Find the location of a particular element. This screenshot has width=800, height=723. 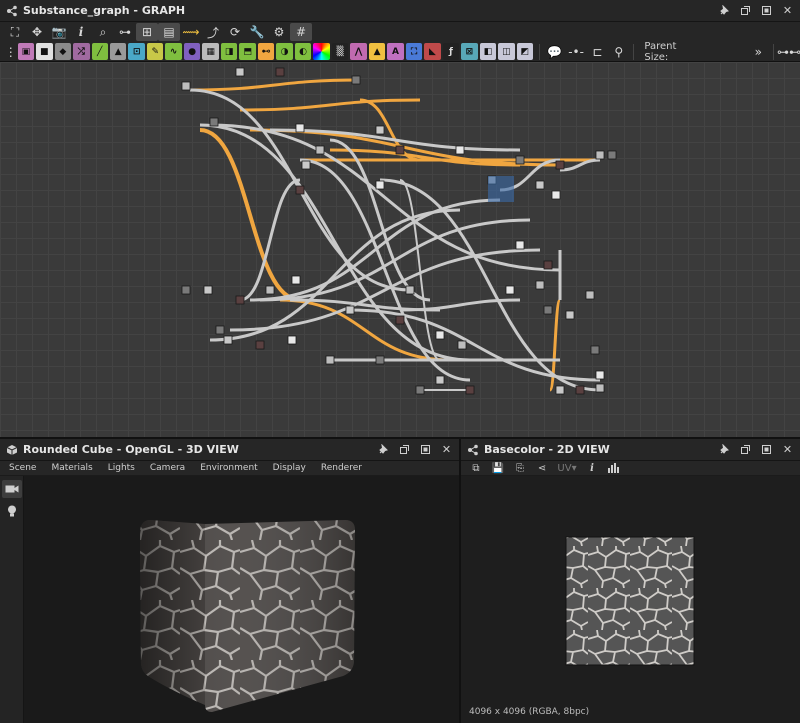

frame-comment-icon: ⊏ is located at coordinates (597, 52).